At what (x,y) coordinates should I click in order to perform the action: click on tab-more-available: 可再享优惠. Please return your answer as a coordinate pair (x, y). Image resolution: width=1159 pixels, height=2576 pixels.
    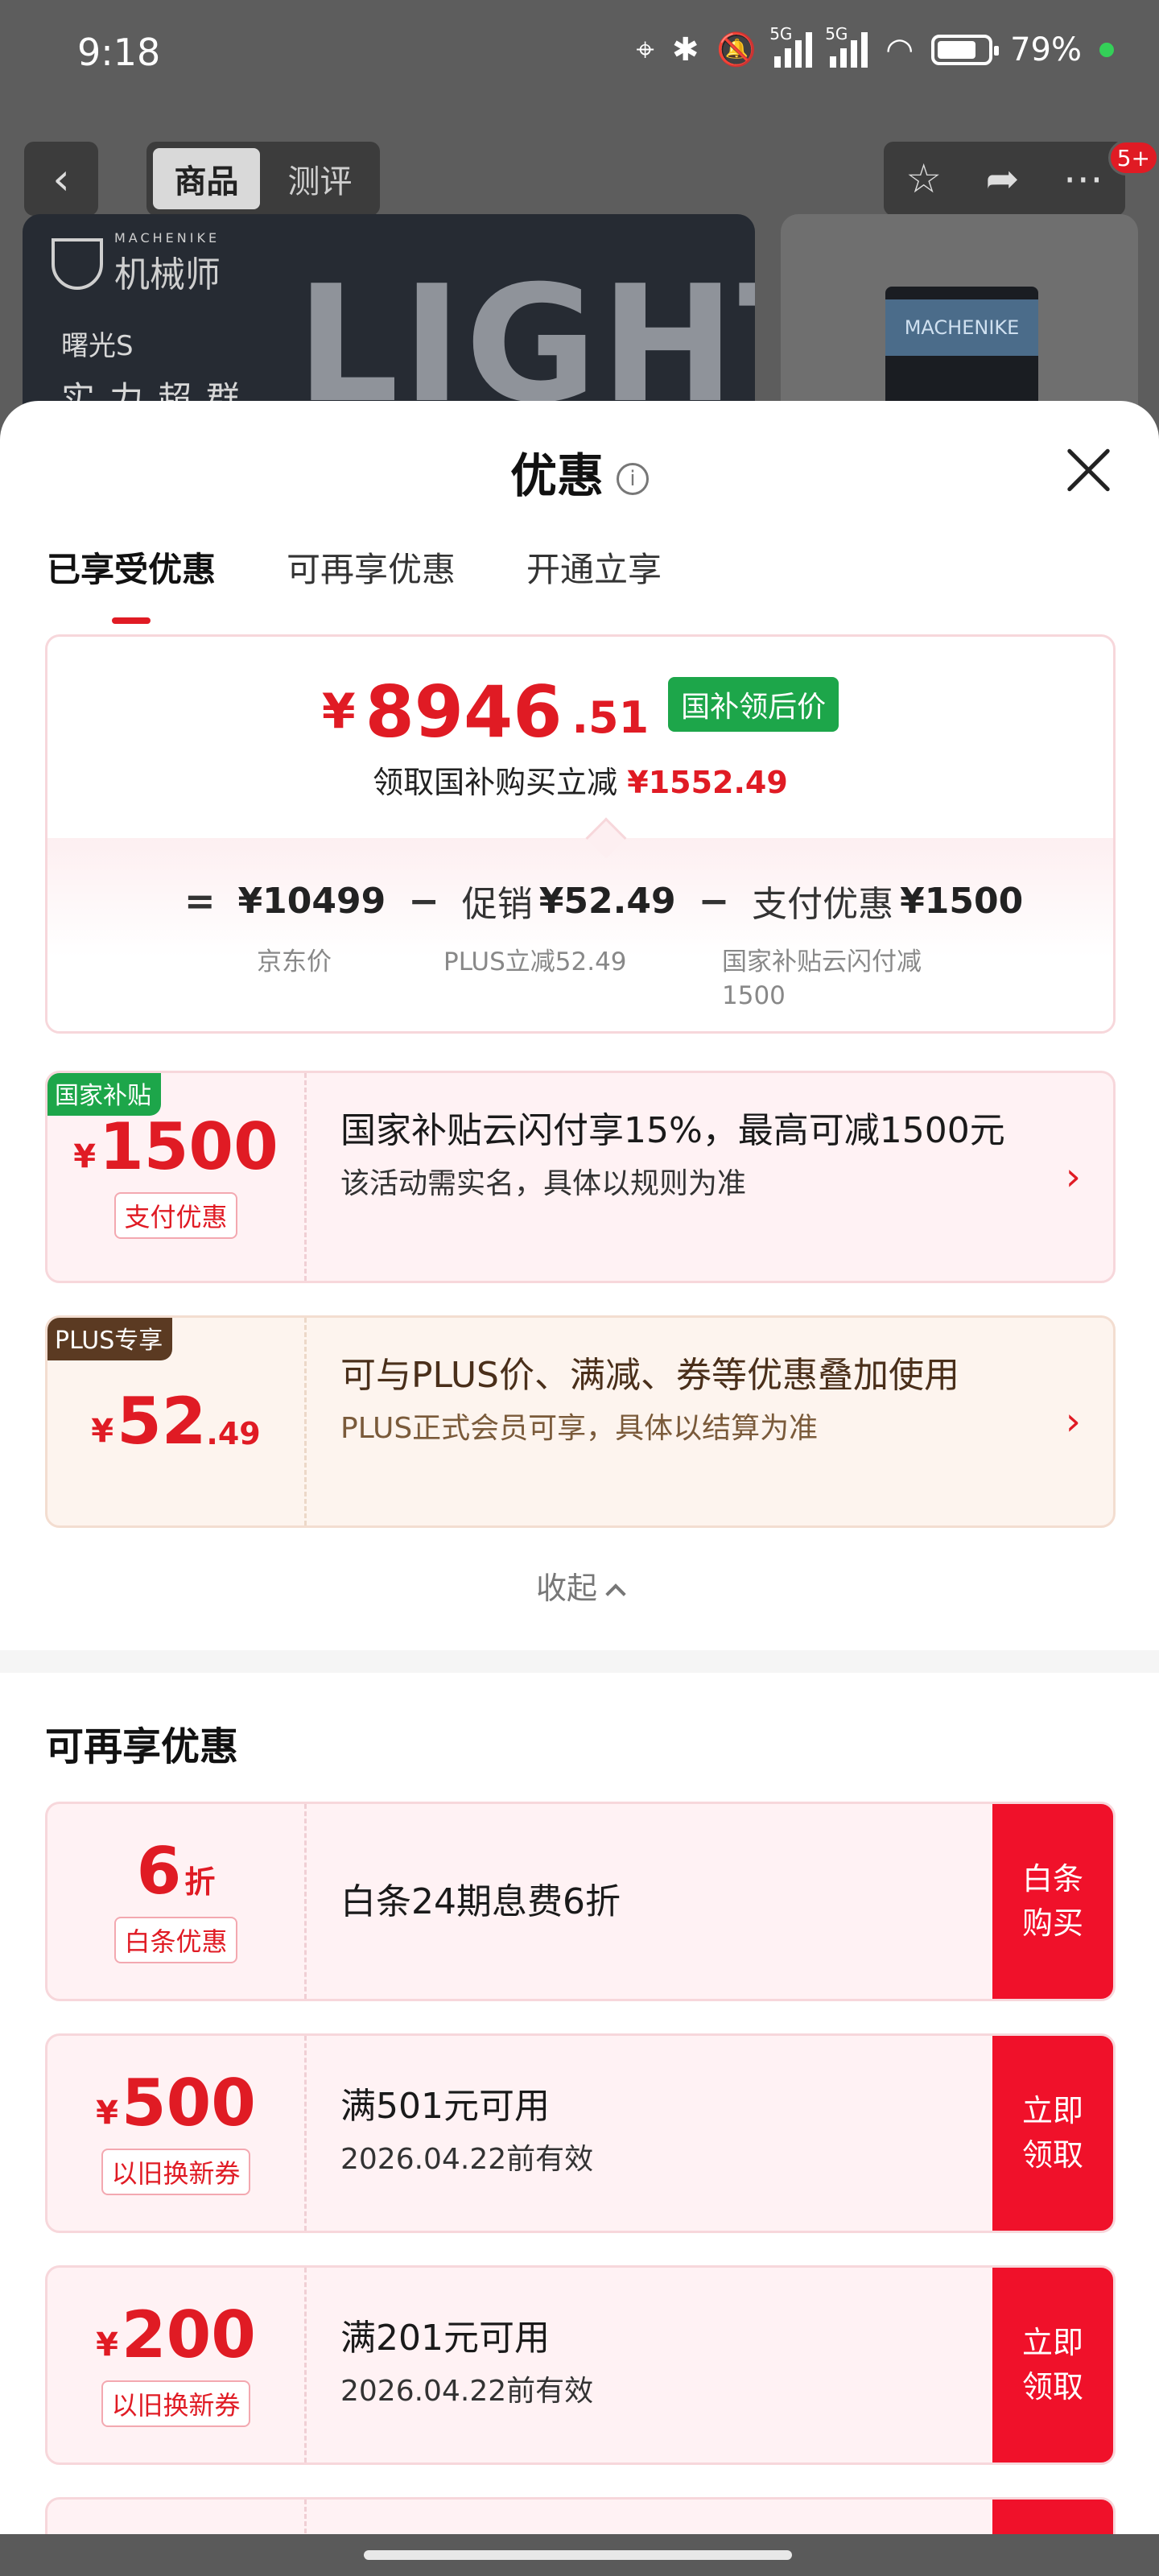
    Looking at the image, I should click on (371, 567).